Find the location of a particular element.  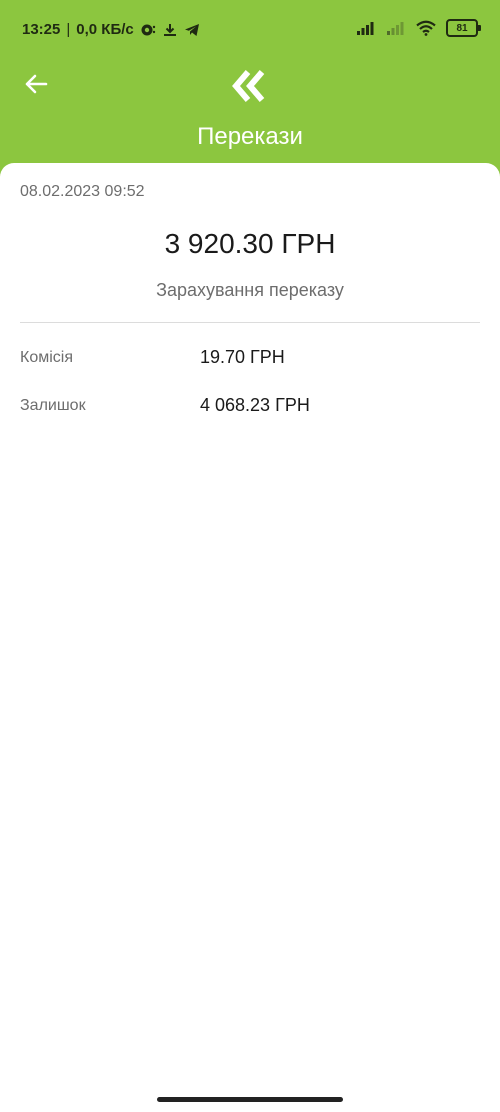

status-right: 81 is located at coordinates (418, 28).